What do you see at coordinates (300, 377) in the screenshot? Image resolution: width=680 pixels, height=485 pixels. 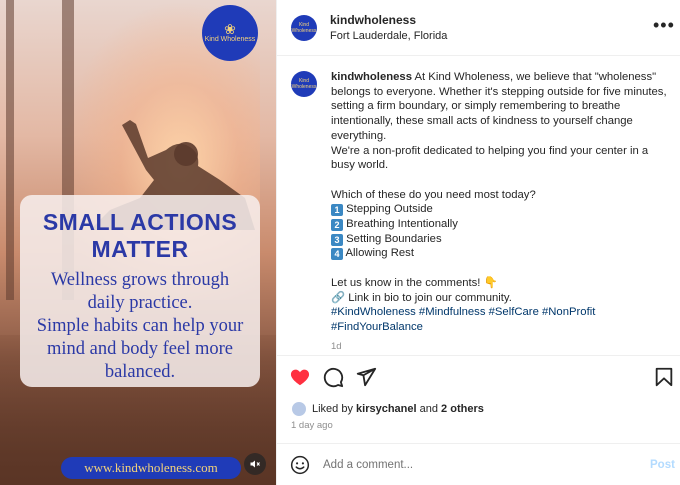 I see `heart-filled-icon` at bounding box center [300, 377].